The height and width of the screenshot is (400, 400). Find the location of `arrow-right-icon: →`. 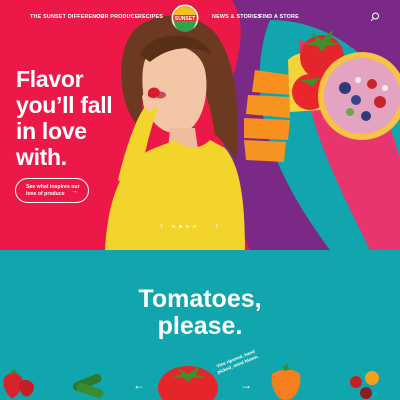

arrow-right-icon: → is located at coordinates (74, 191).